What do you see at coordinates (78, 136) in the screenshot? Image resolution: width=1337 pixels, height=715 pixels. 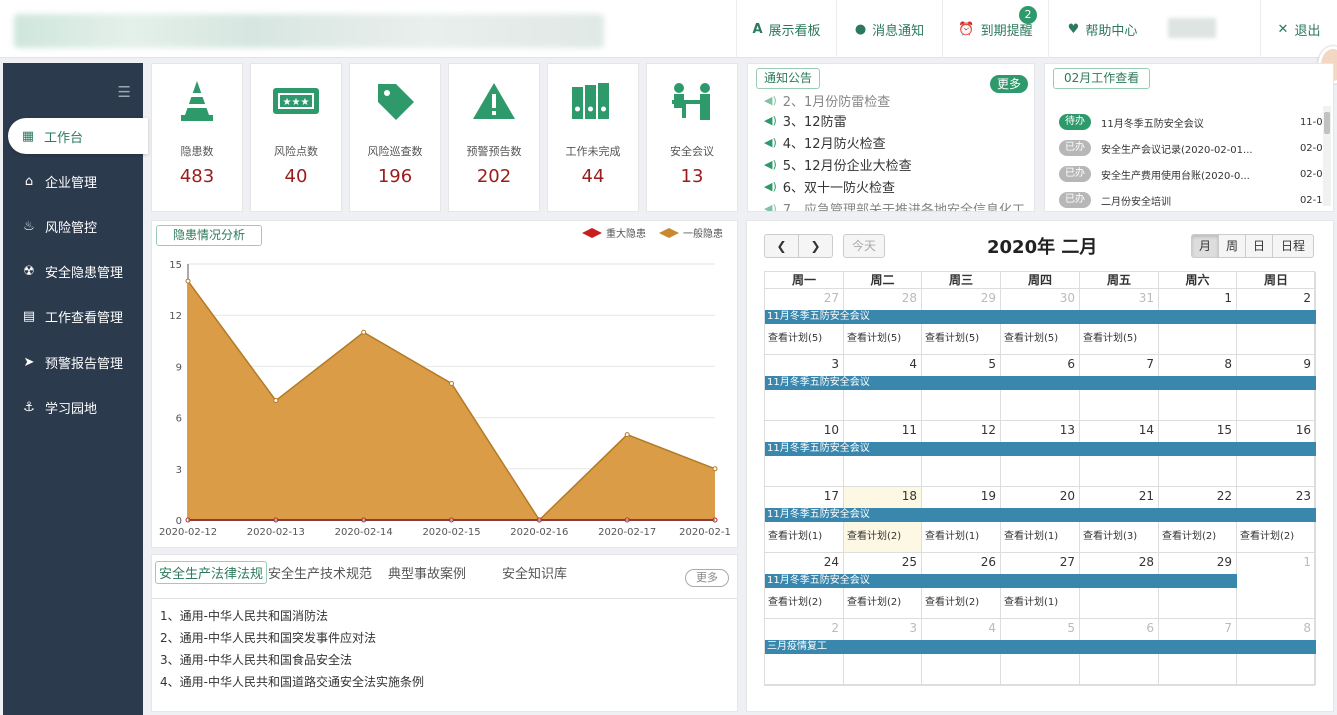 I see `sidebar-item-workbench: ▦ 工作台` at bounding box center [78, 136].